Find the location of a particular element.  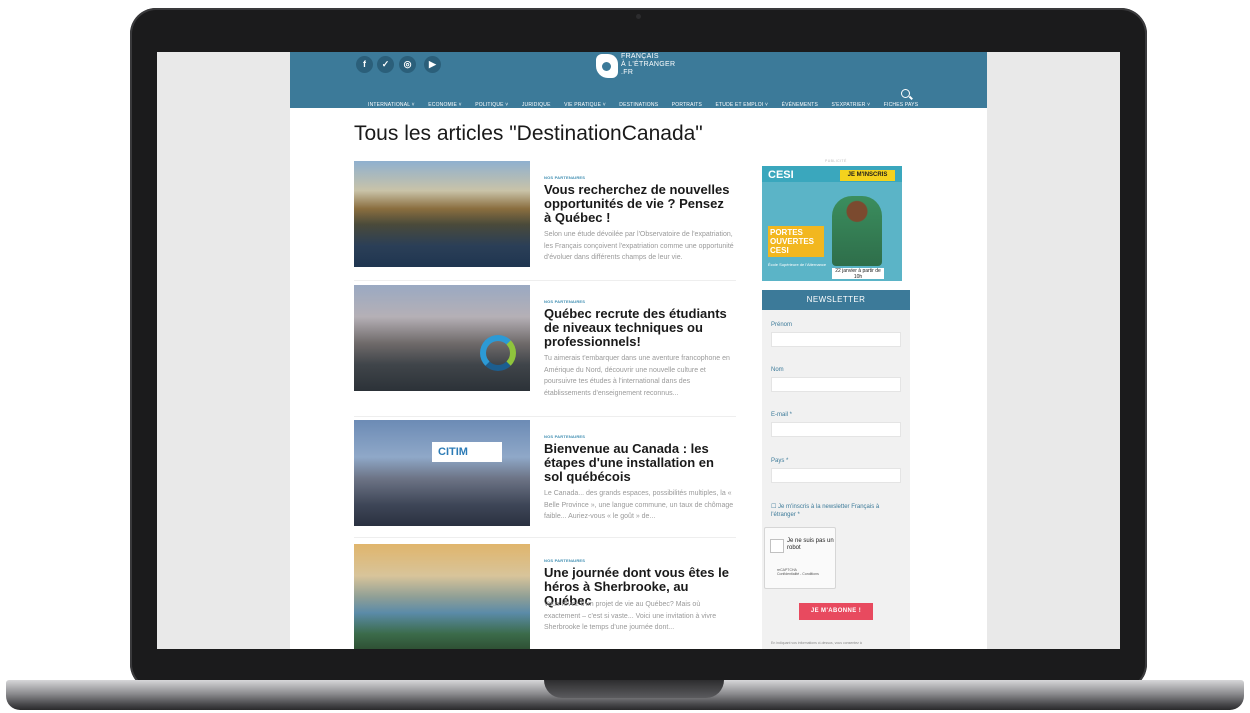

recaptcha-links: Confidentialité - Conditions is located at coordinates (798, 574).